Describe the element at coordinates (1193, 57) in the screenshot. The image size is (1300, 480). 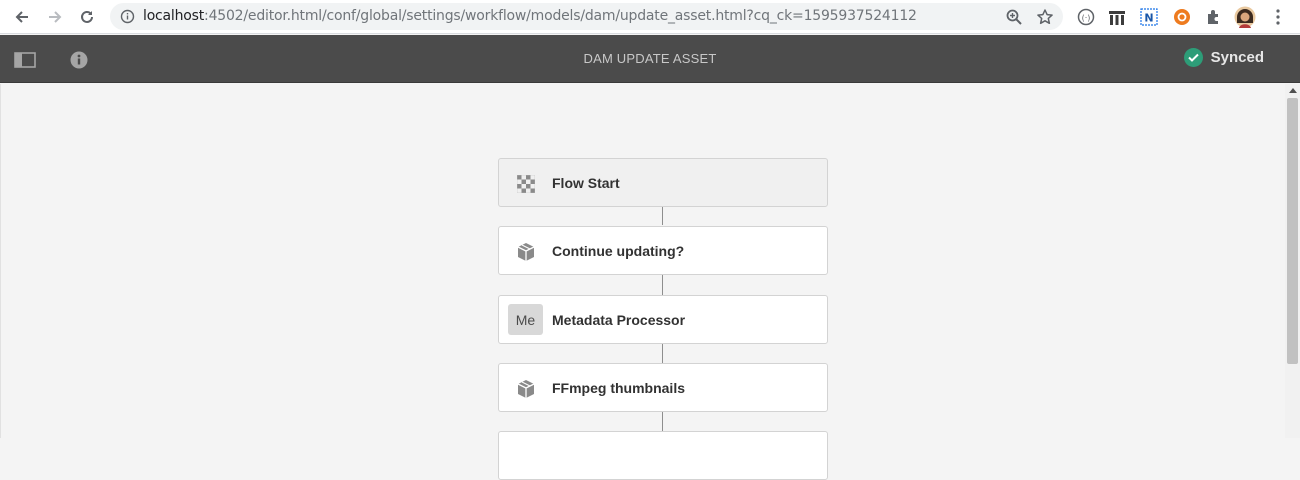
I see `checkmark-icon` at that location.